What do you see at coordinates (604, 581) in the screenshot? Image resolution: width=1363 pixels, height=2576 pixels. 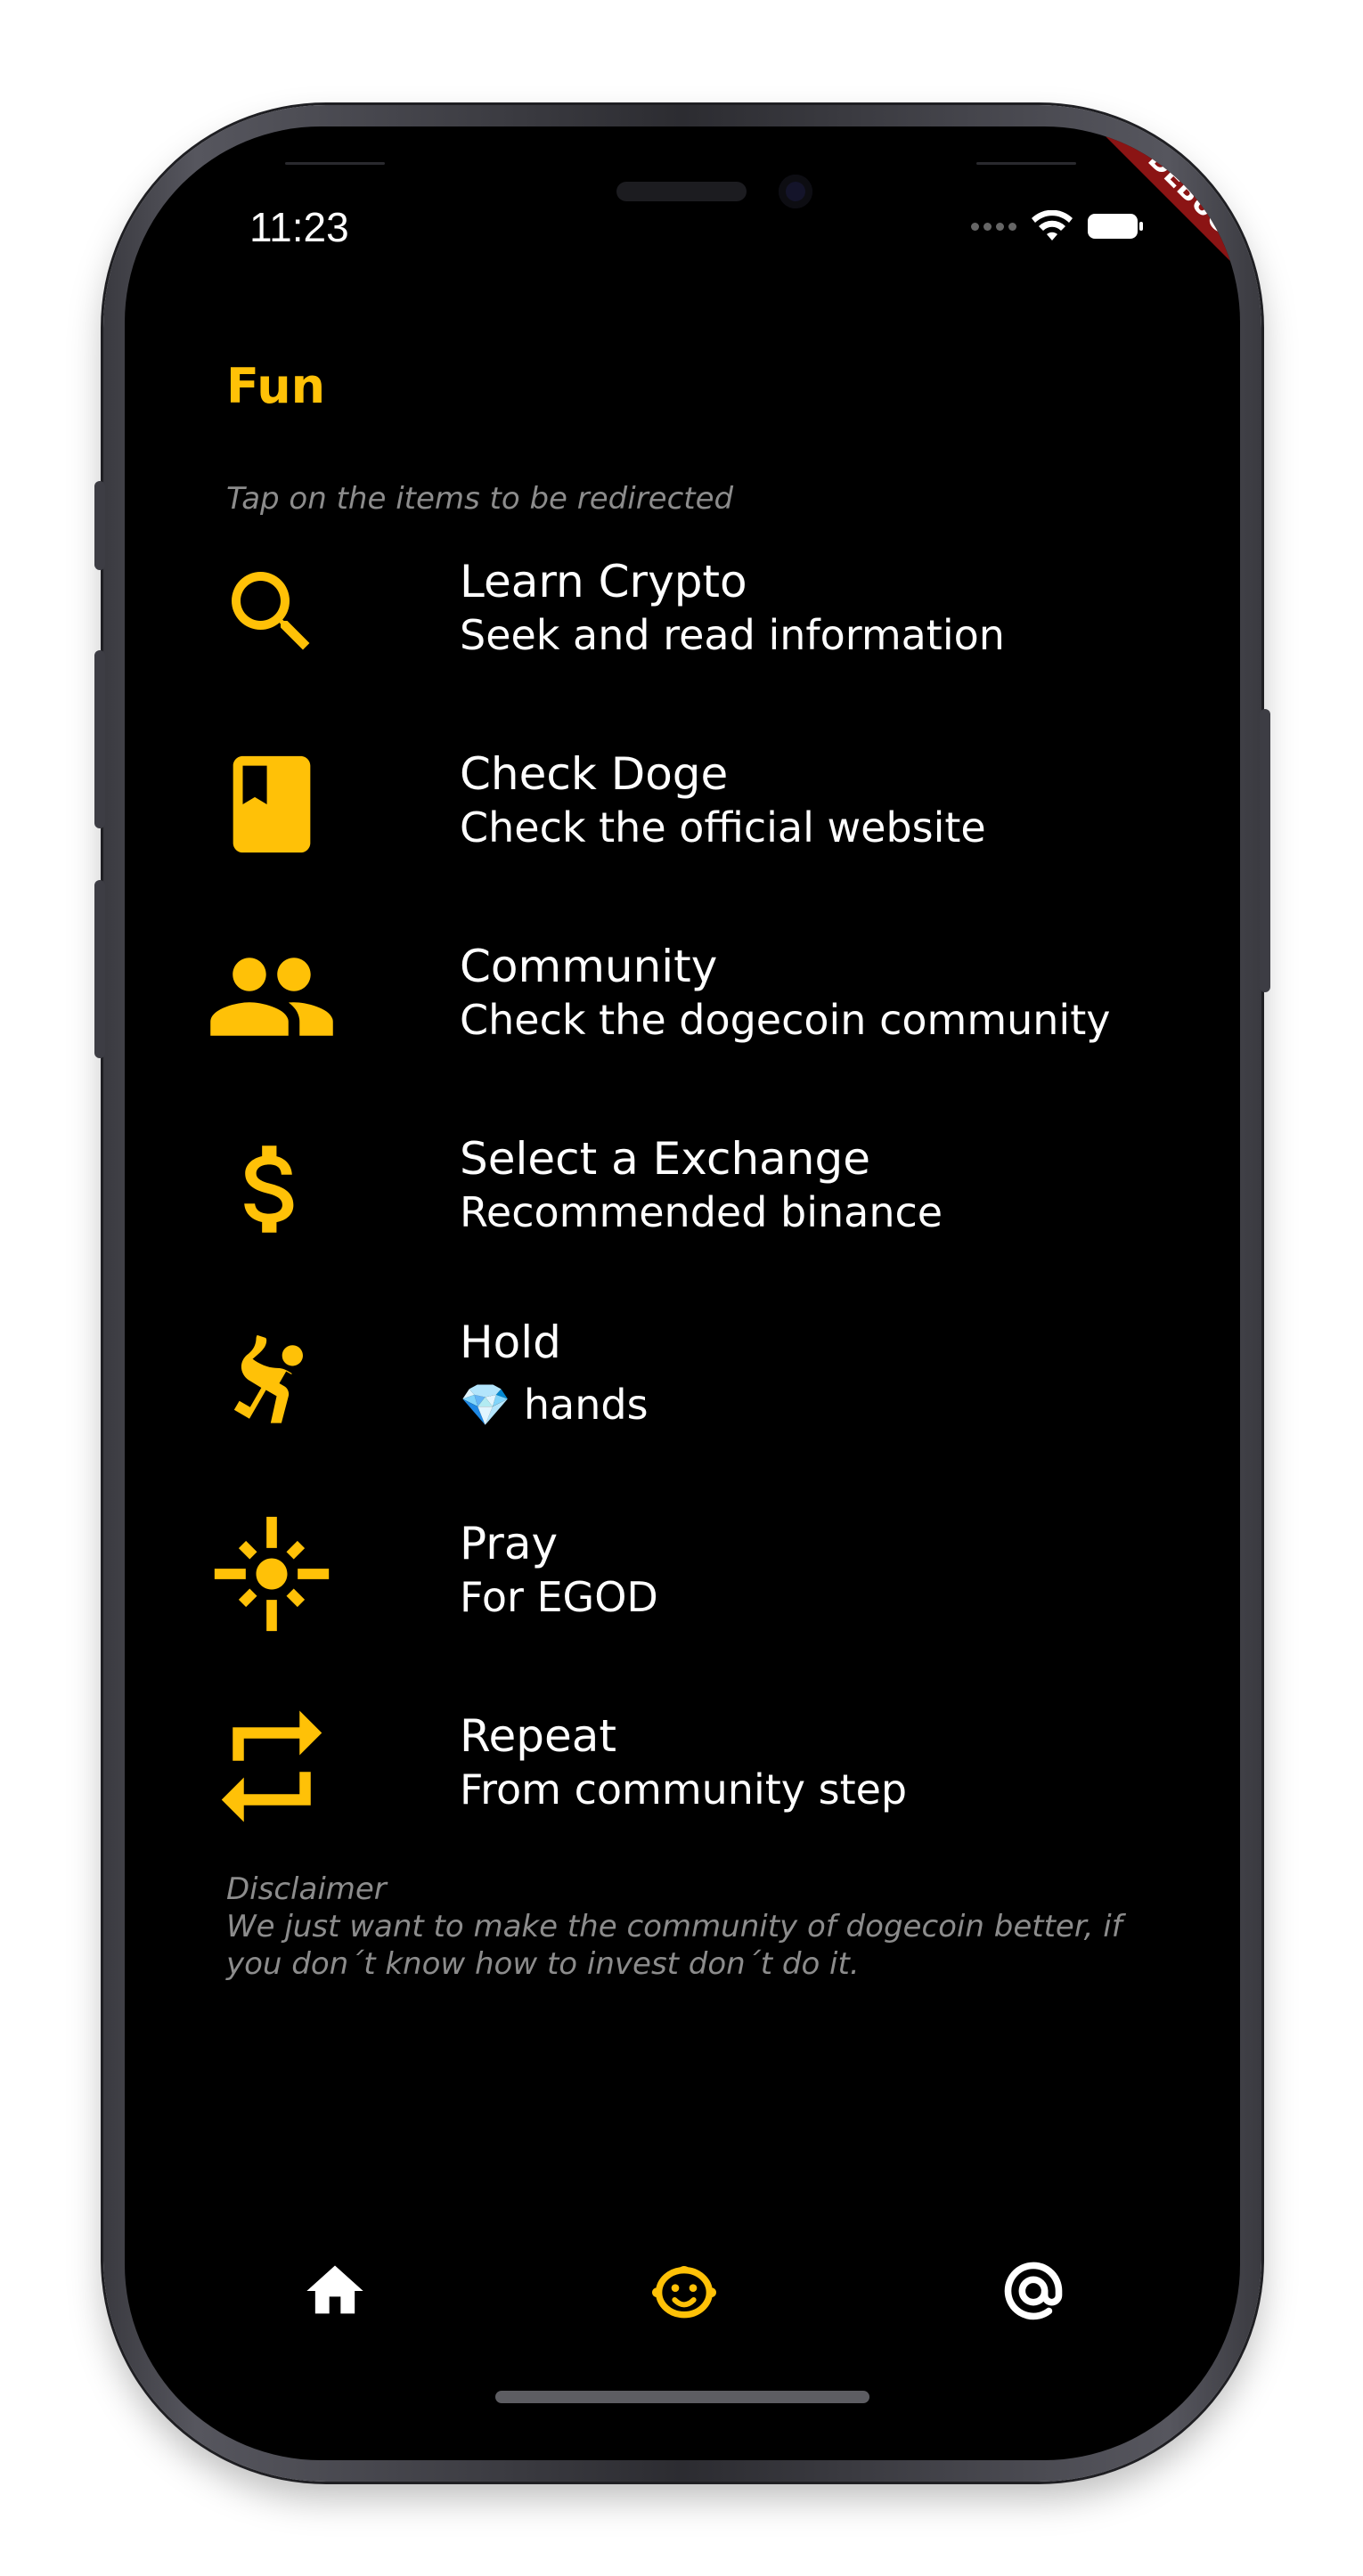 I see `item-title: Learn Crypto` at bounding box center [604, 581].